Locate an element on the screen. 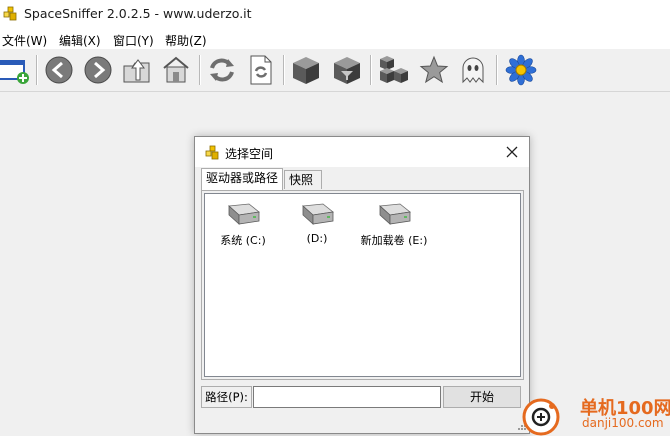  path-row: 路径(P): 开始 is located at coordinates (361, 397).